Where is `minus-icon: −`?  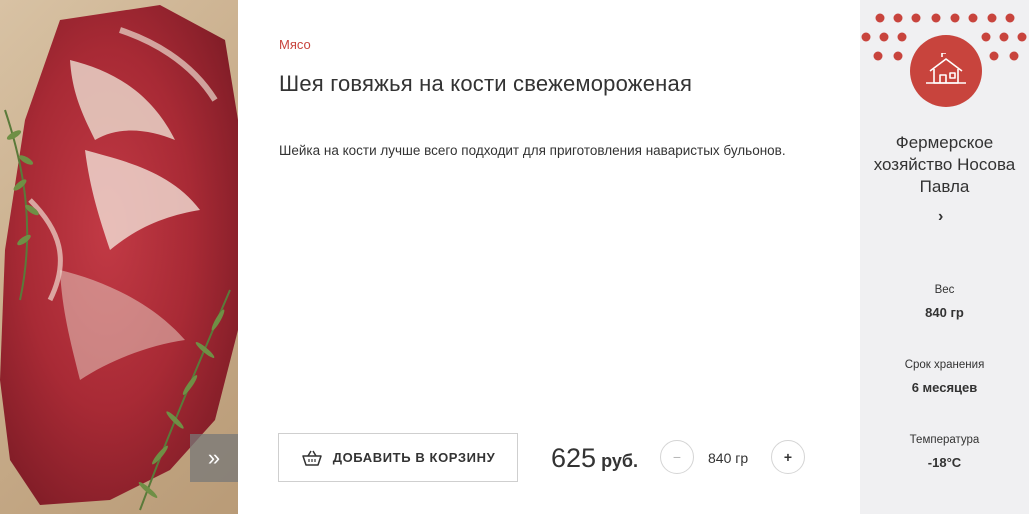
minus-icon: − is located at coordinates (677, 457).